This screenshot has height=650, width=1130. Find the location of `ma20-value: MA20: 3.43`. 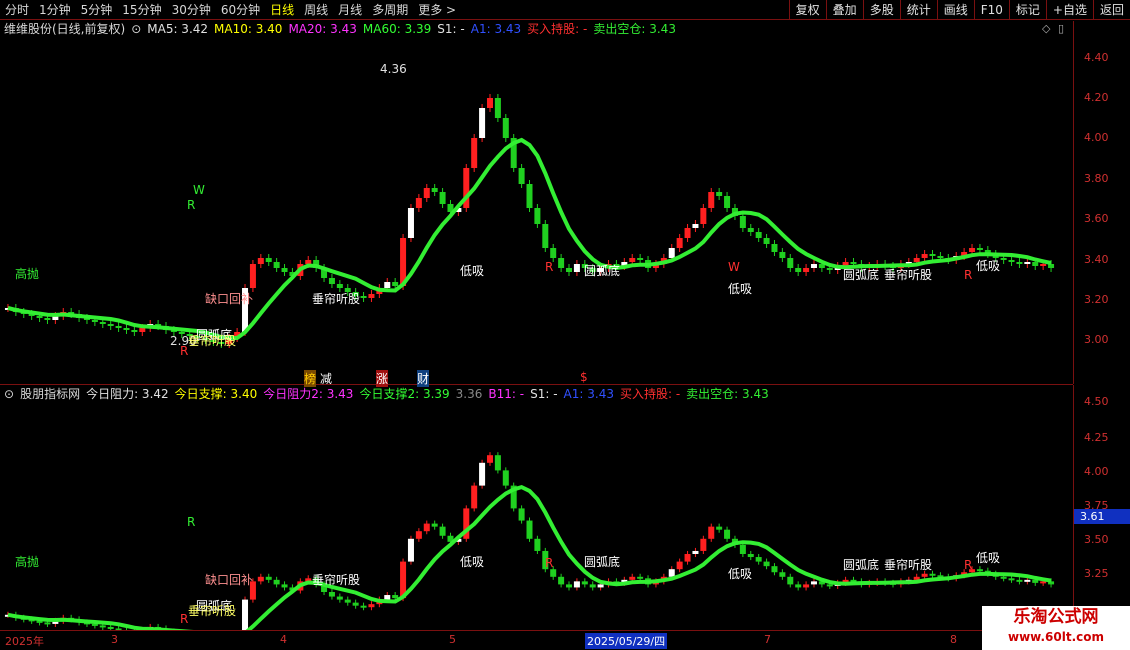

ma20-value: MA20: 3.43 is located at coordinates (322, 29).